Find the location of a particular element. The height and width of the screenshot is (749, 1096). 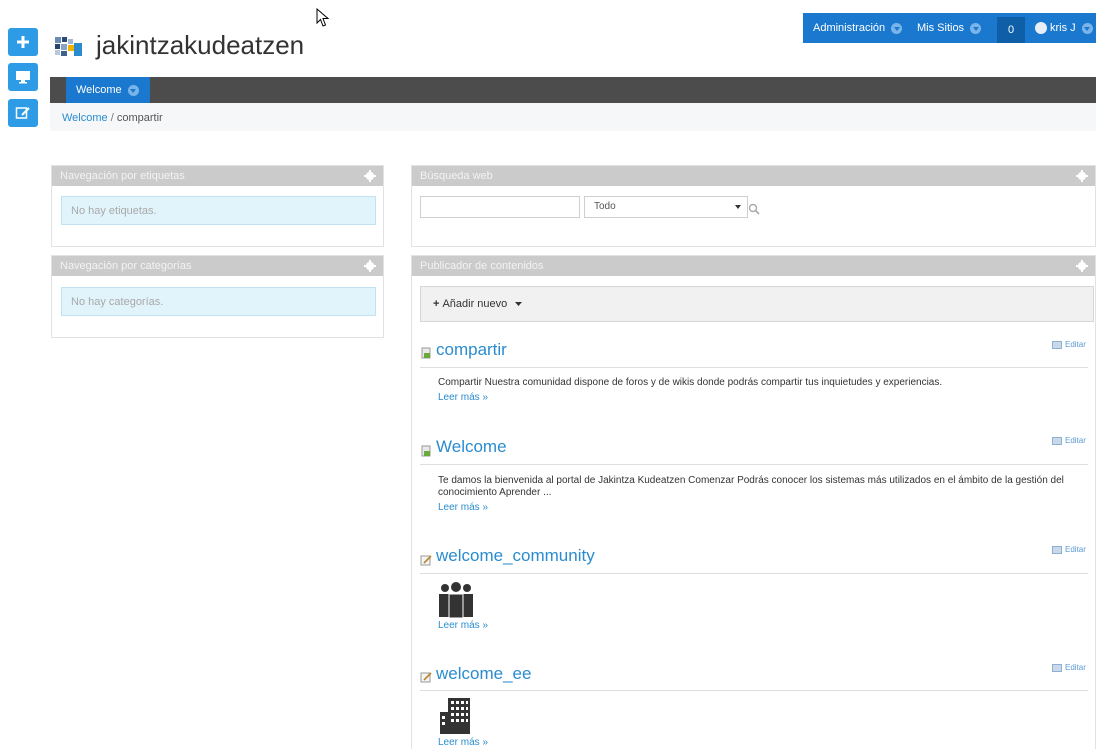

edit-icon is located at coordinates (22, 113).